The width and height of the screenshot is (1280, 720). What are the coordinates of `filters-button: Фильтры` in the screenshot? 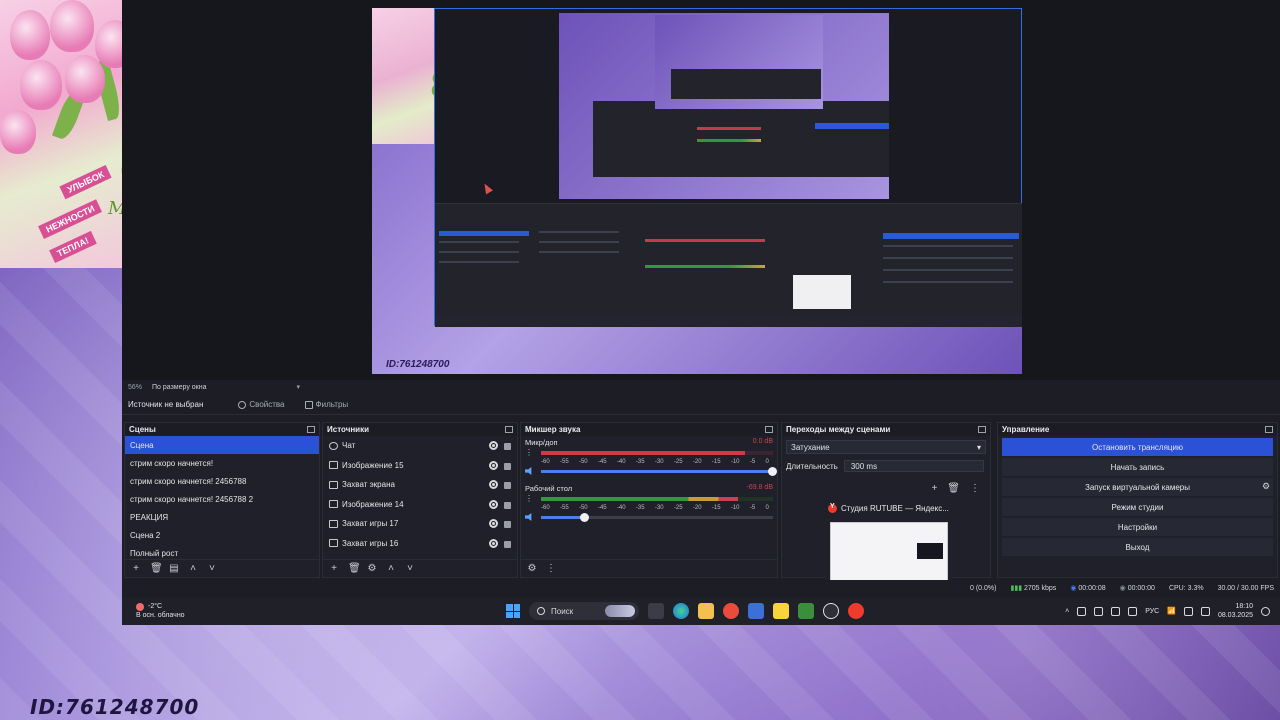 It's located at (327, 404).